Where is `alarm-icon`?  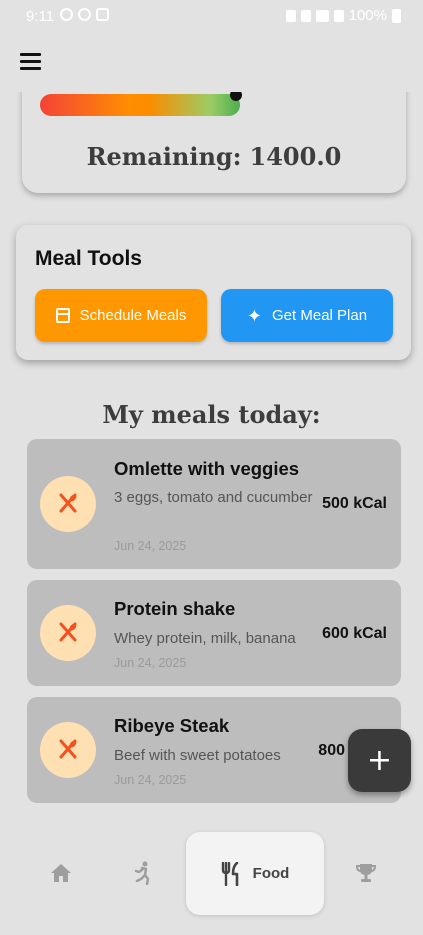 alarm-icon is located at coordinates (290, 15).